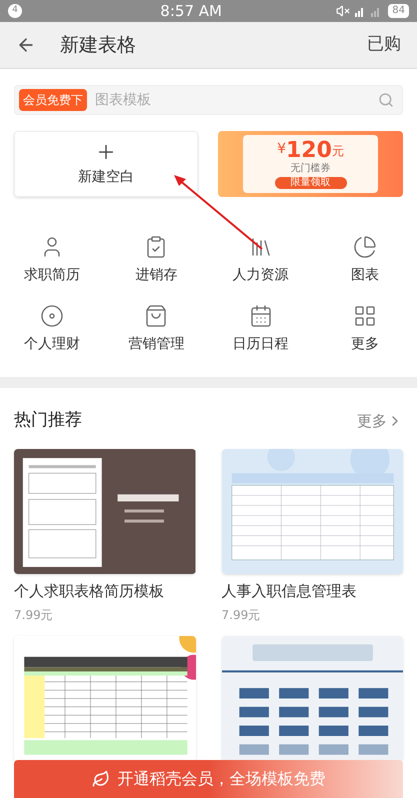 The width and height of the screenshot is (417, 798). Describe the element at coordinates (364, 247) in the screenshot. I see `pie-chart-icon` at that location.